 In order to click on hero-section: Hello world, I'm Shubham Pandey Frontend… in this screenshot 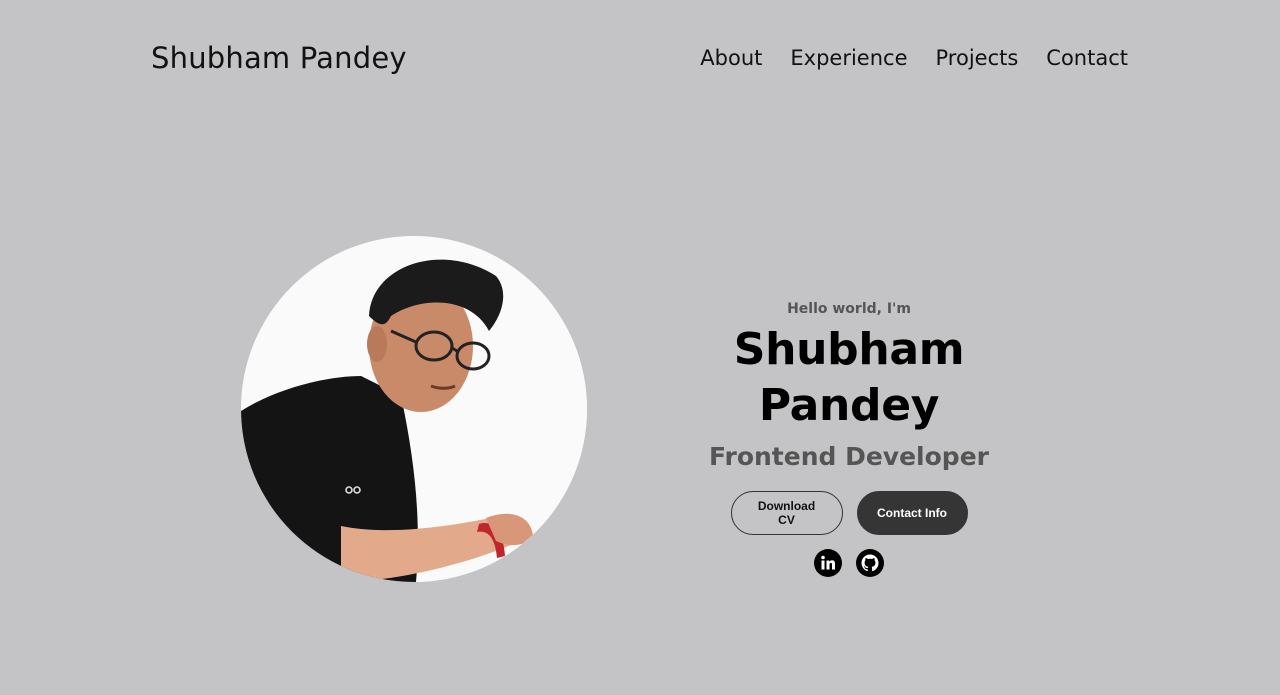, I will do `click(849, 437)`.